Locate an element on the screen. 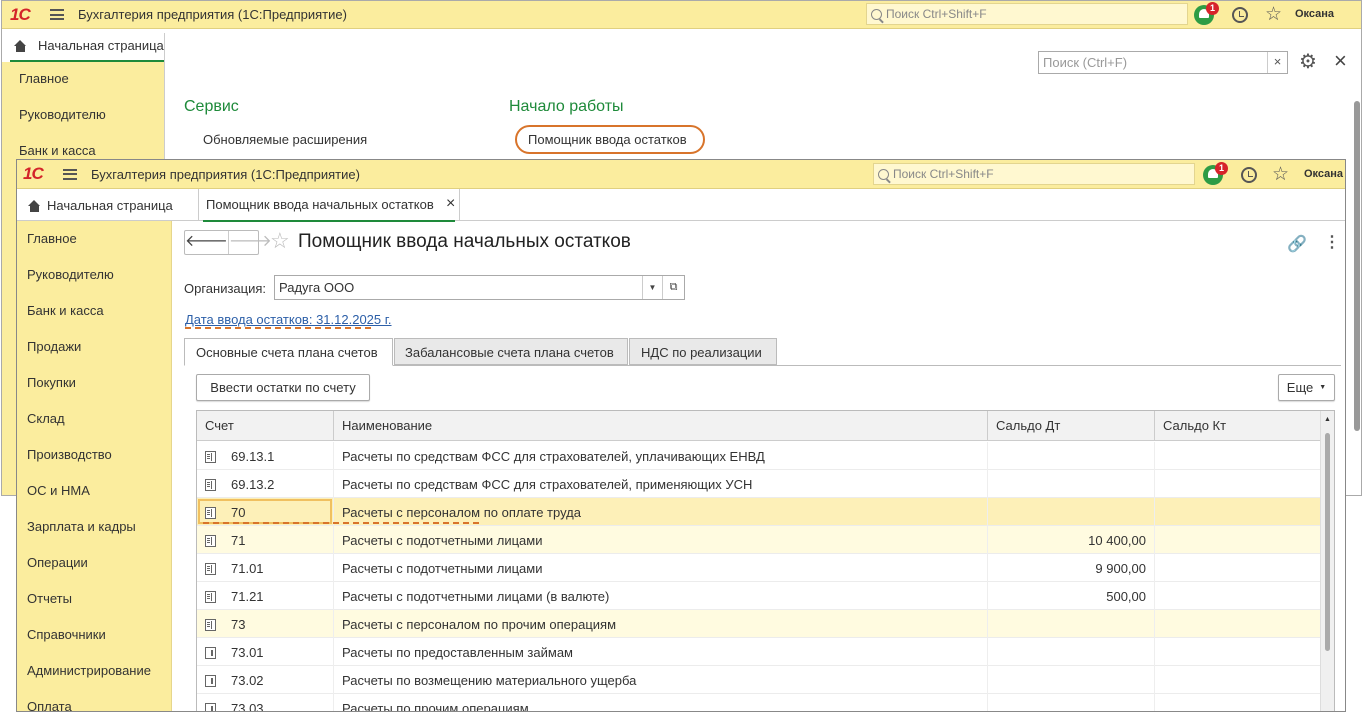 The height and width of the screenshot is (714, 1363). table-row: 71 Расчеты с подотчетными лицами 10 400,00 is located at coordinates (758, 540).